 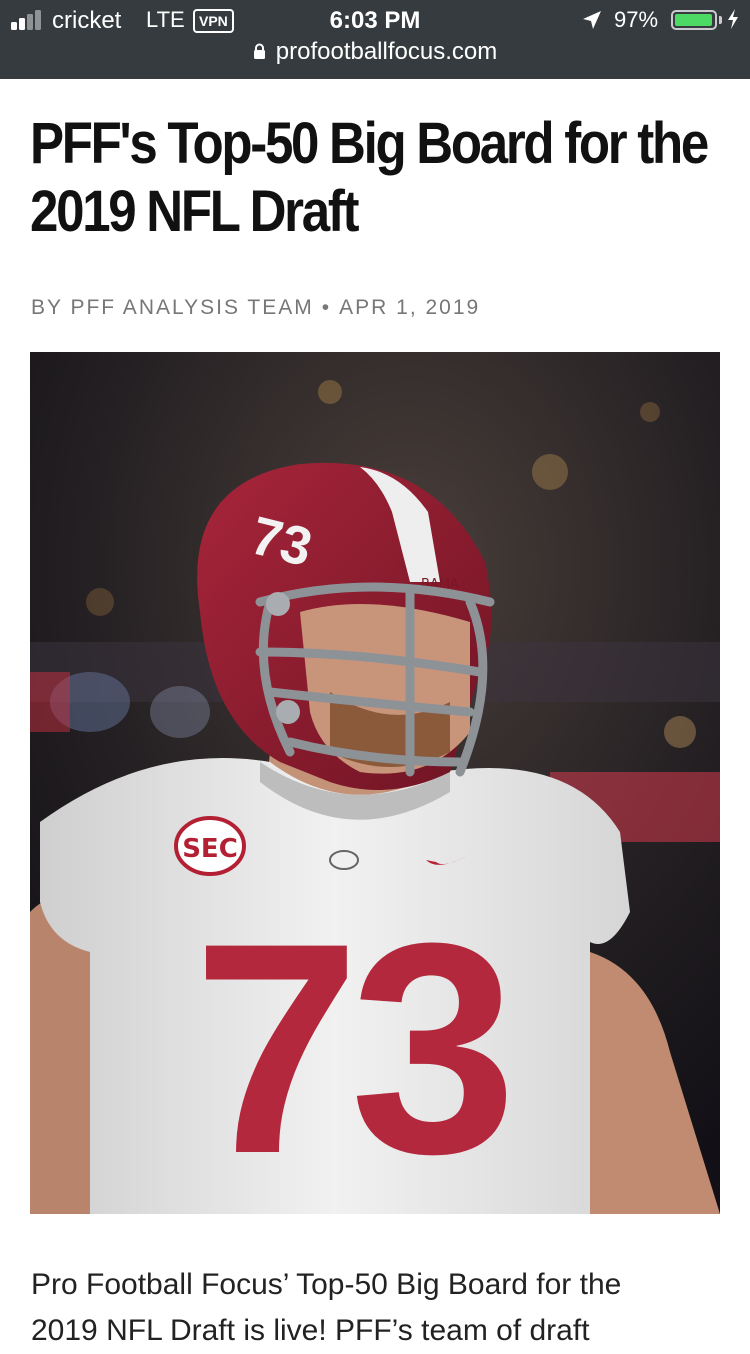 I want to click on charging-bolt-icon, so click(x=733, y=19).